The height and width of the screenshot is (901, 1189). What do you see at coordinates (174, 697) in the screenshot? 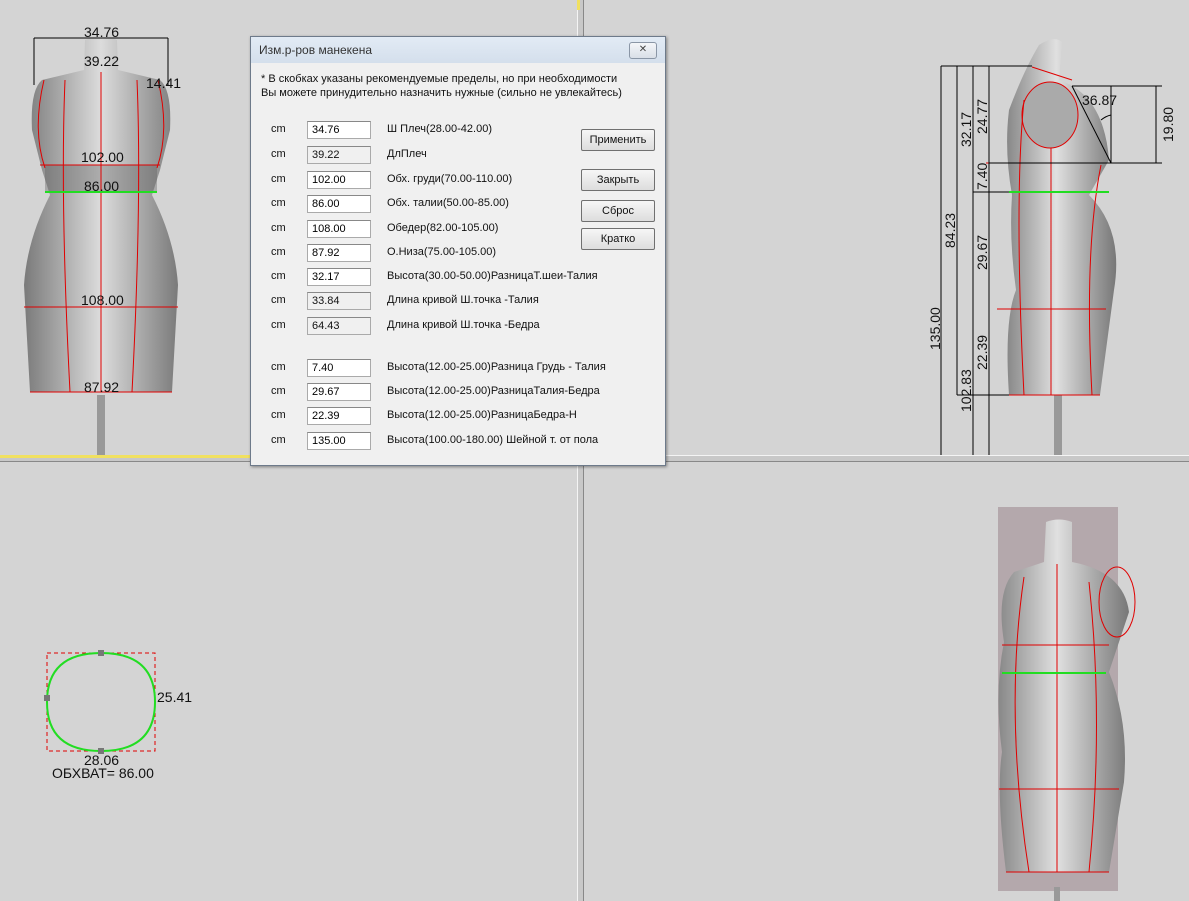
I see `section-width-label: 25.41` at bounding box center [174, 697].